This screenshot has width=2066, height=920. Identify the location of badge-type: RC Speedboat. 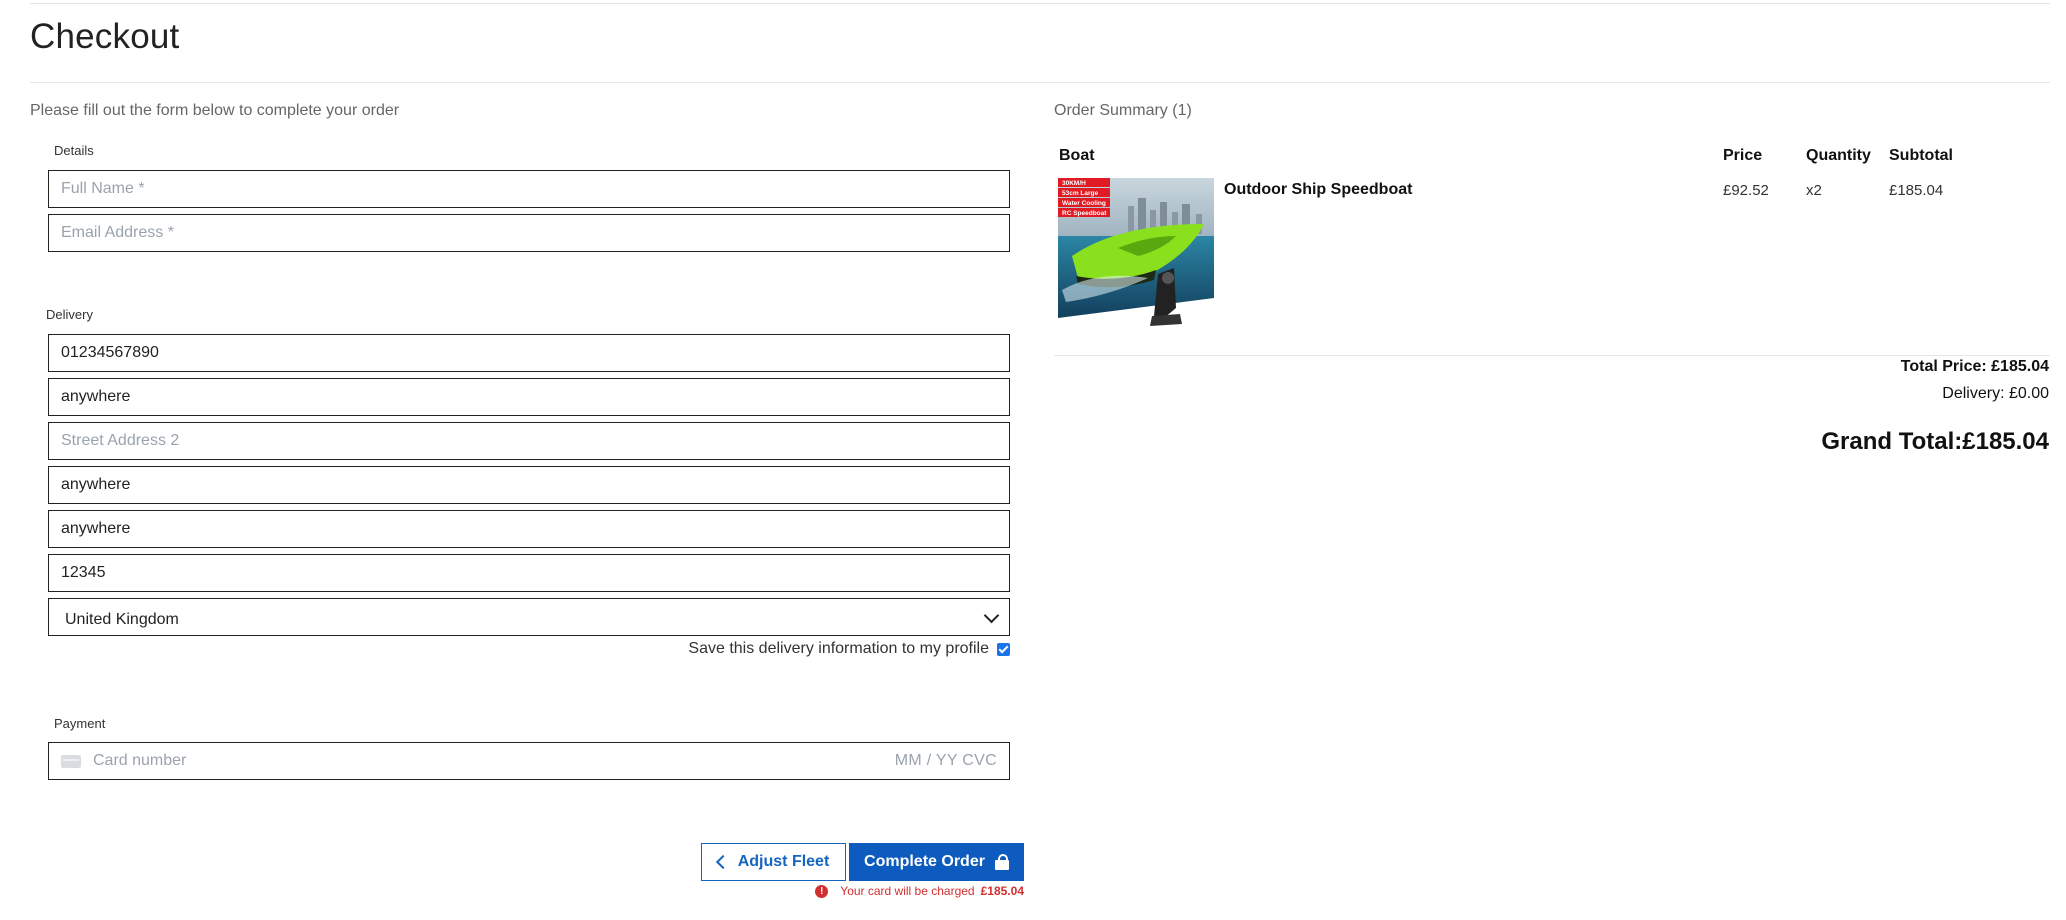
(1084, 213).